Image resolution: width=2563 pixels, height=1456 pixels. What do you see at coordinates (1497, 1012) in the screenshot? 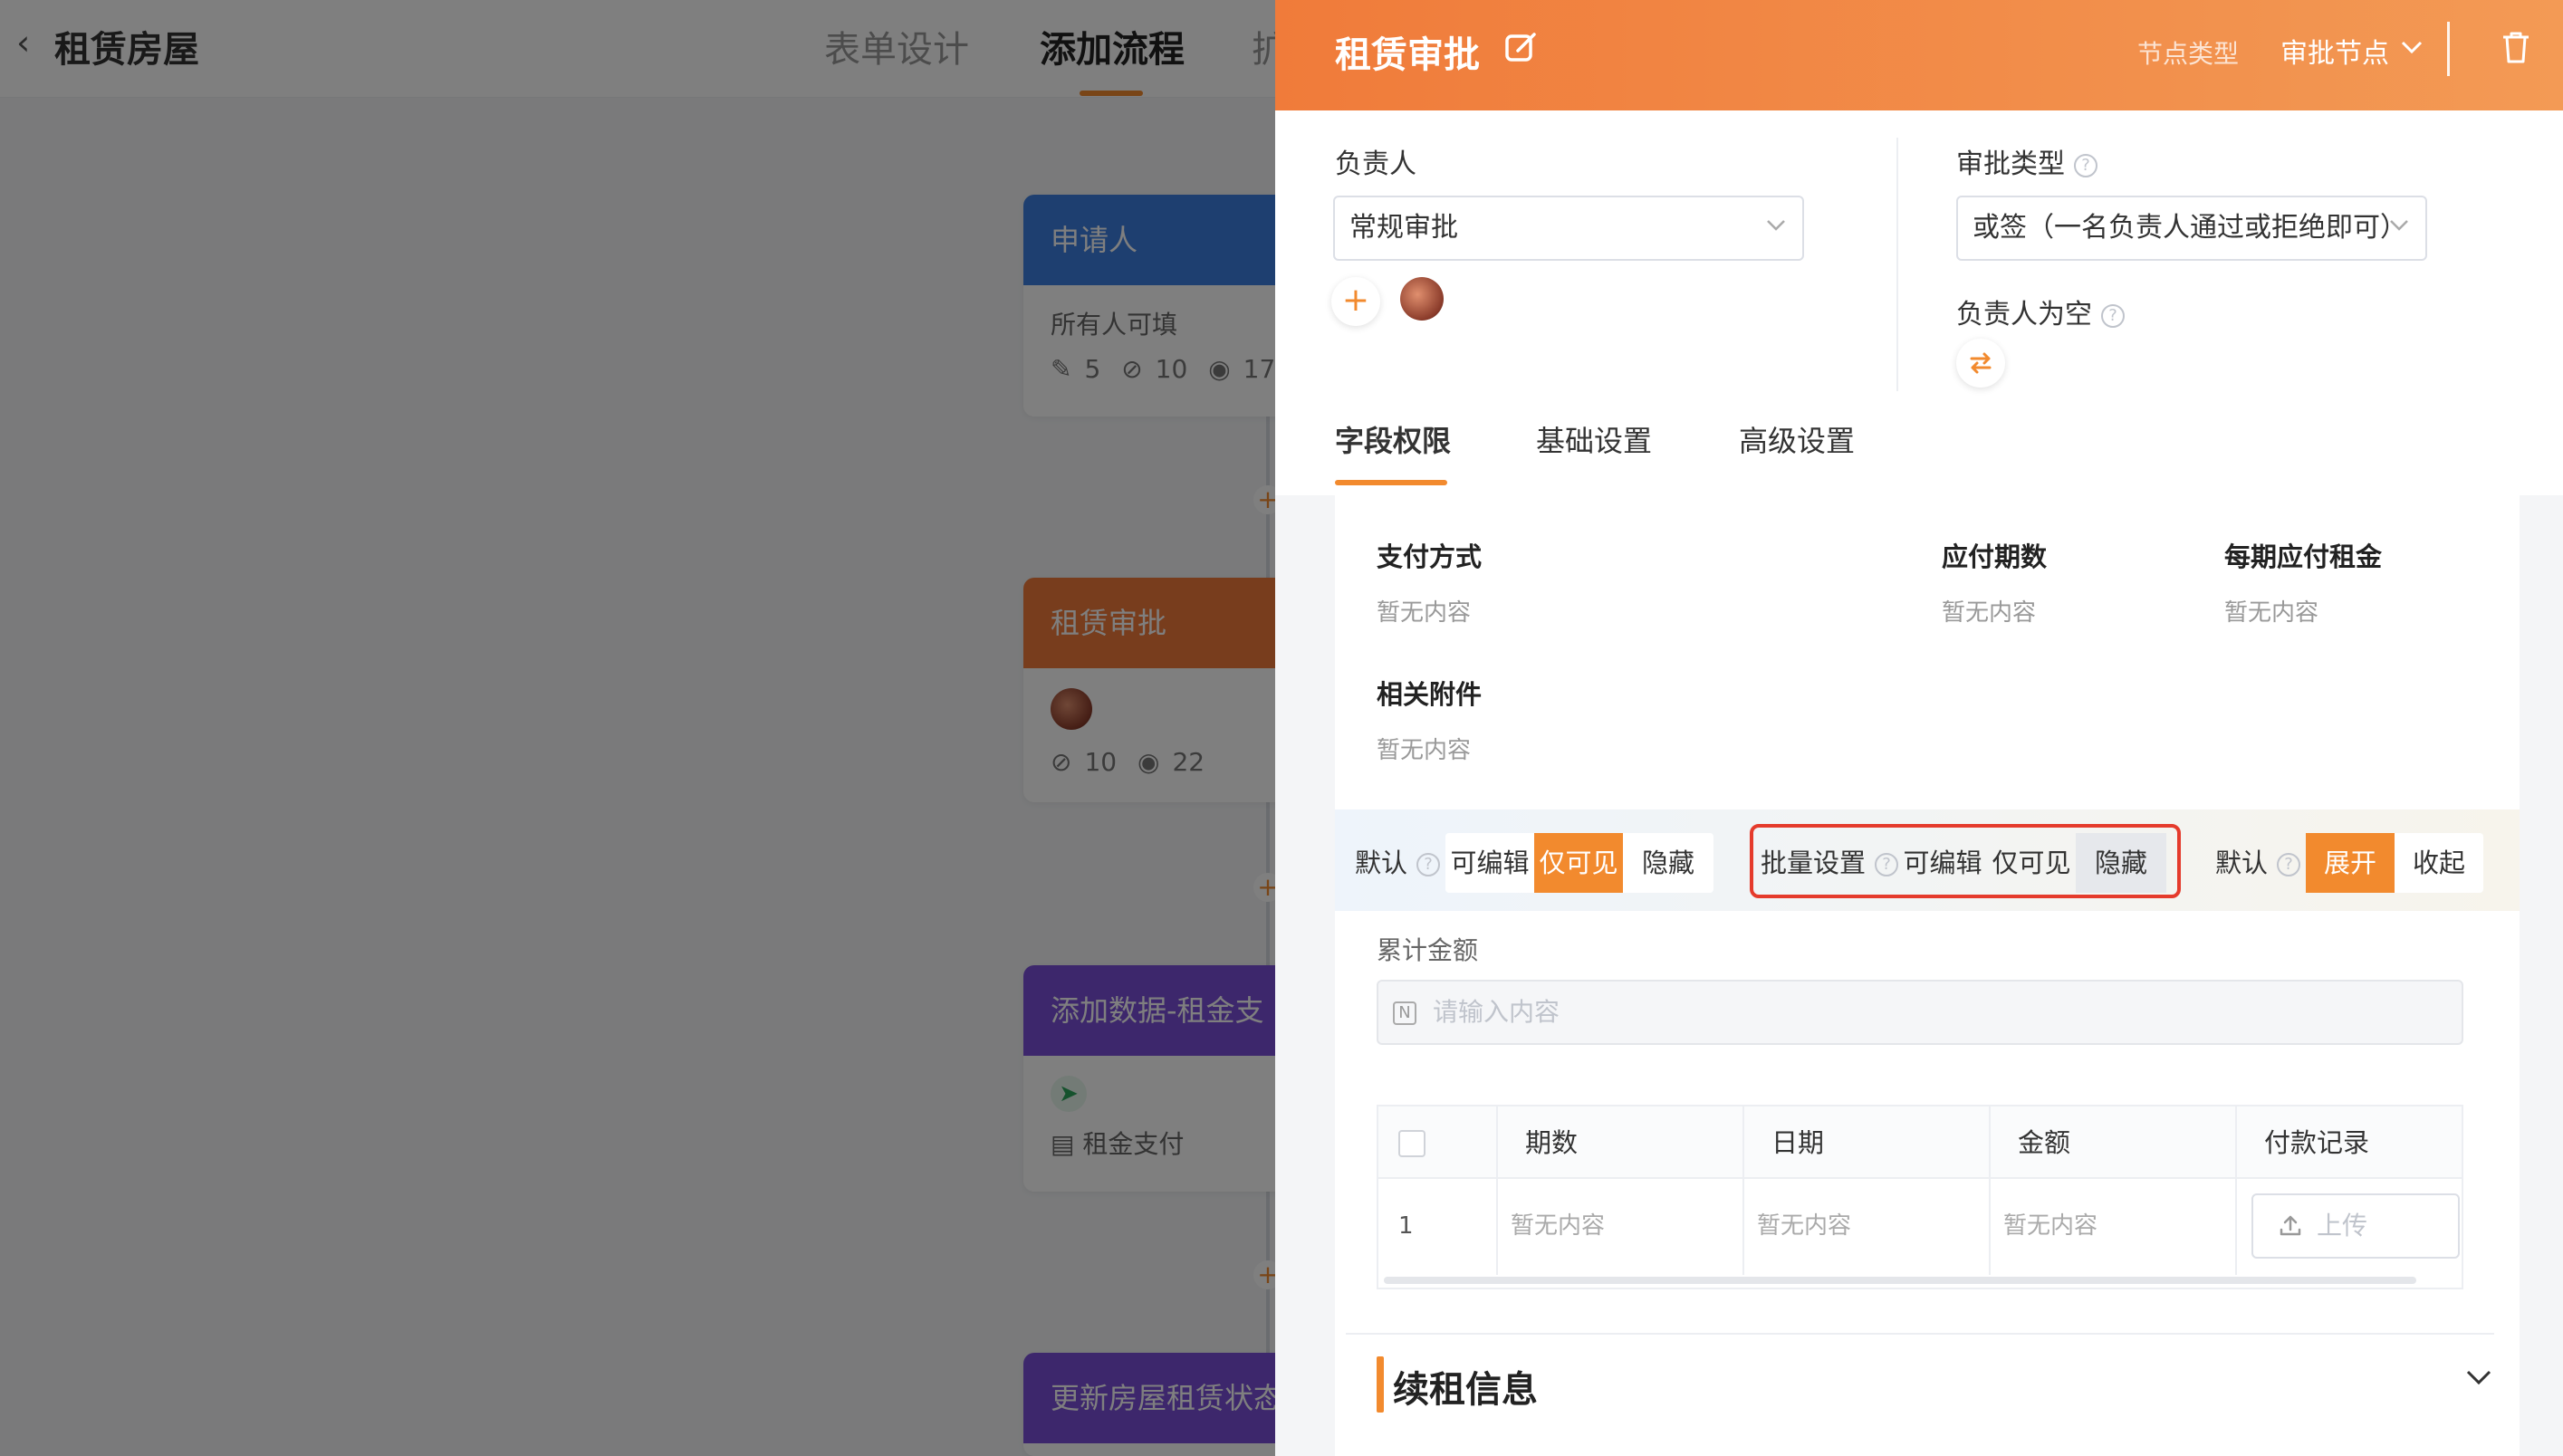
I see `input-placeholder: 请输入内容` at bounding box center [1497, 1012].